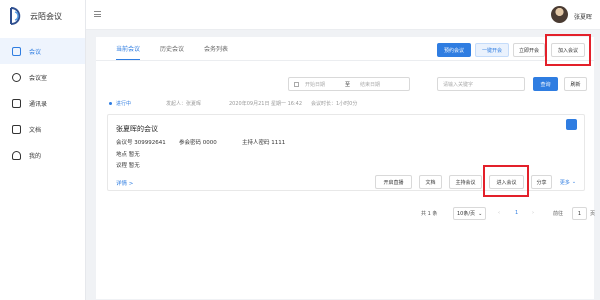 This screenshot has width=600, height=300. I want to click on status-dot-icon, so click(110, 103).